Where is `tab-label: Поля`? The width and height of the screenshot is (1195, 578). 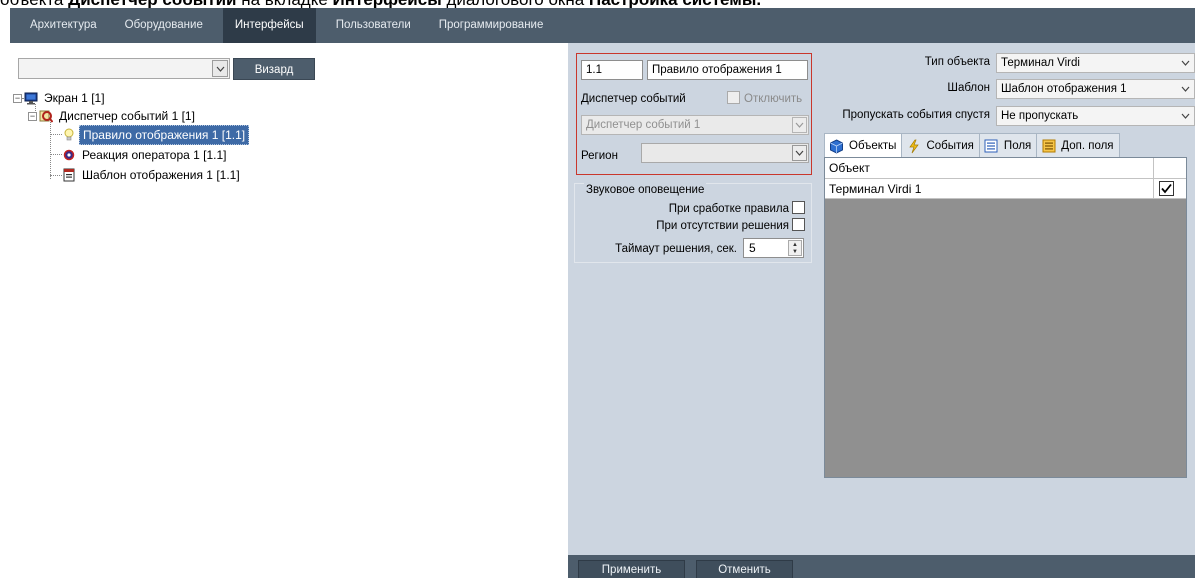 tab-label: Поля is located at coordinates (1017, 145).